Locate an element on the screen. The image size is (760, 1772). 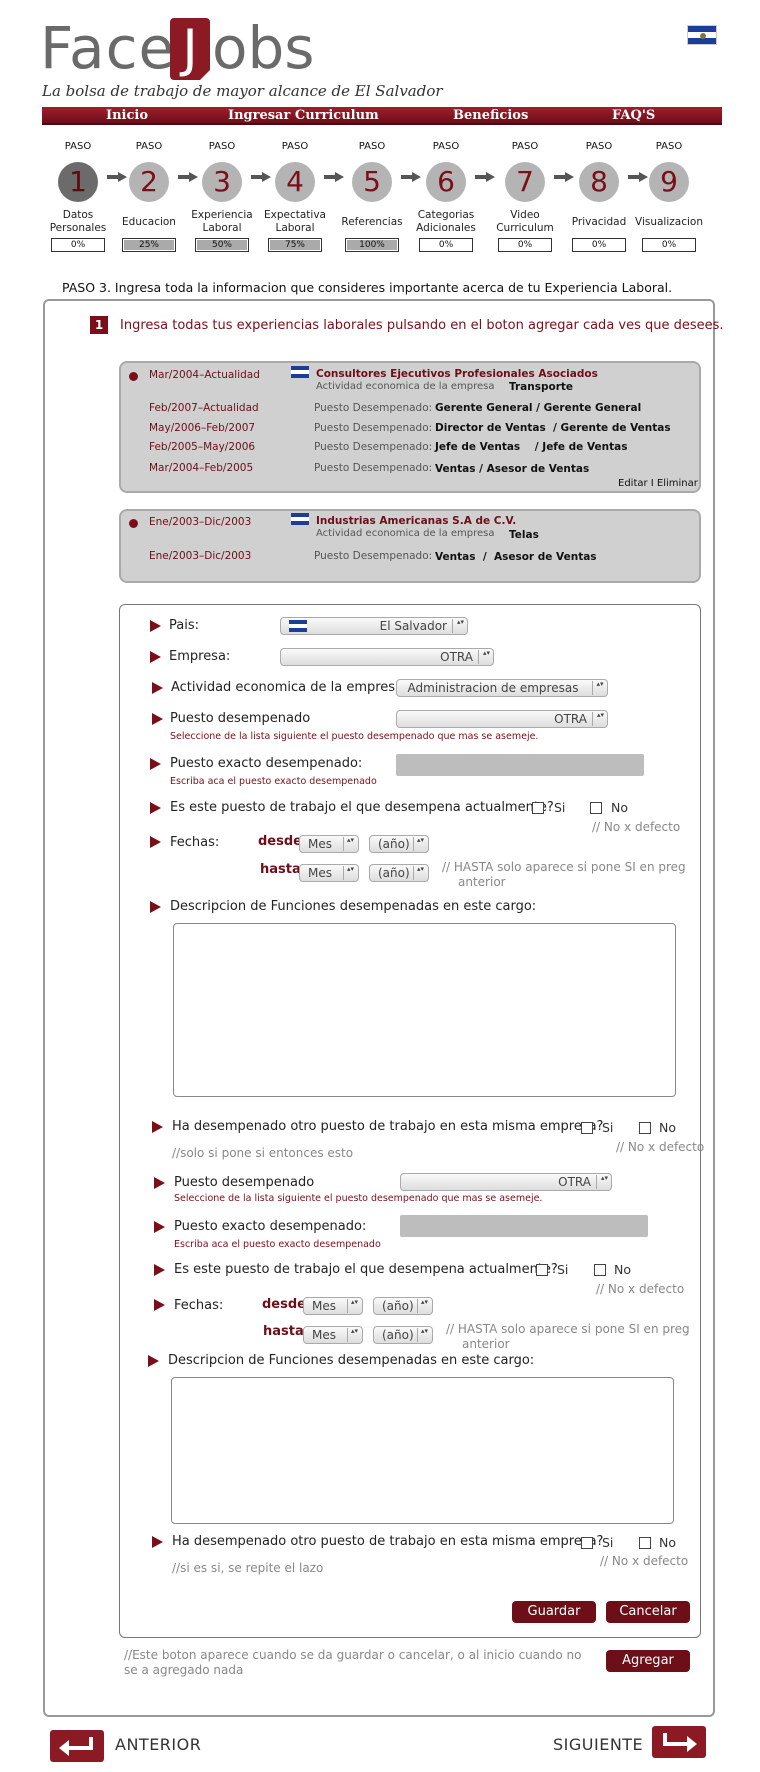
forward-arrow-icon is located at coordinates (680, 1742).